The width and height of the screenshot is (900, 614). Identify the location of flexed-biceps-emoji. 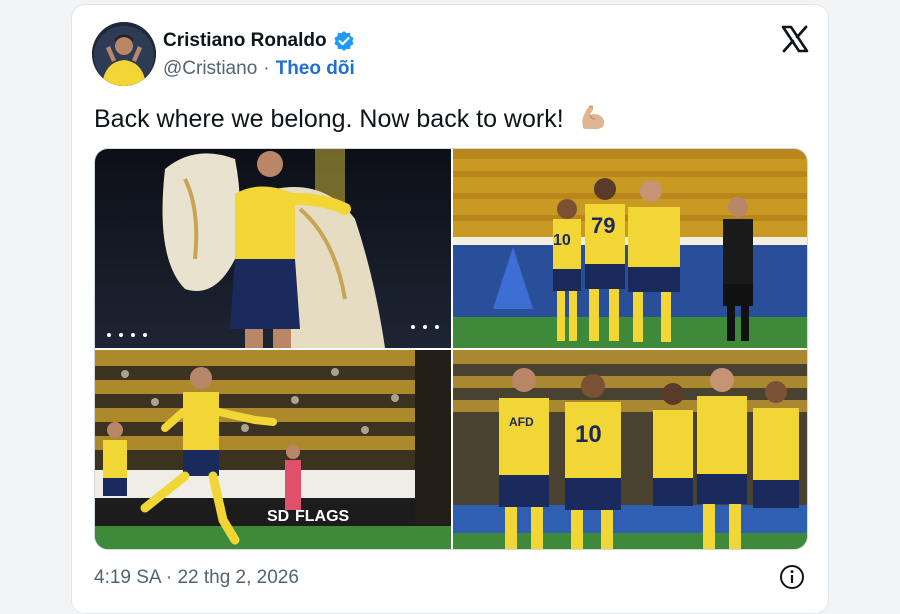
(593, 117).